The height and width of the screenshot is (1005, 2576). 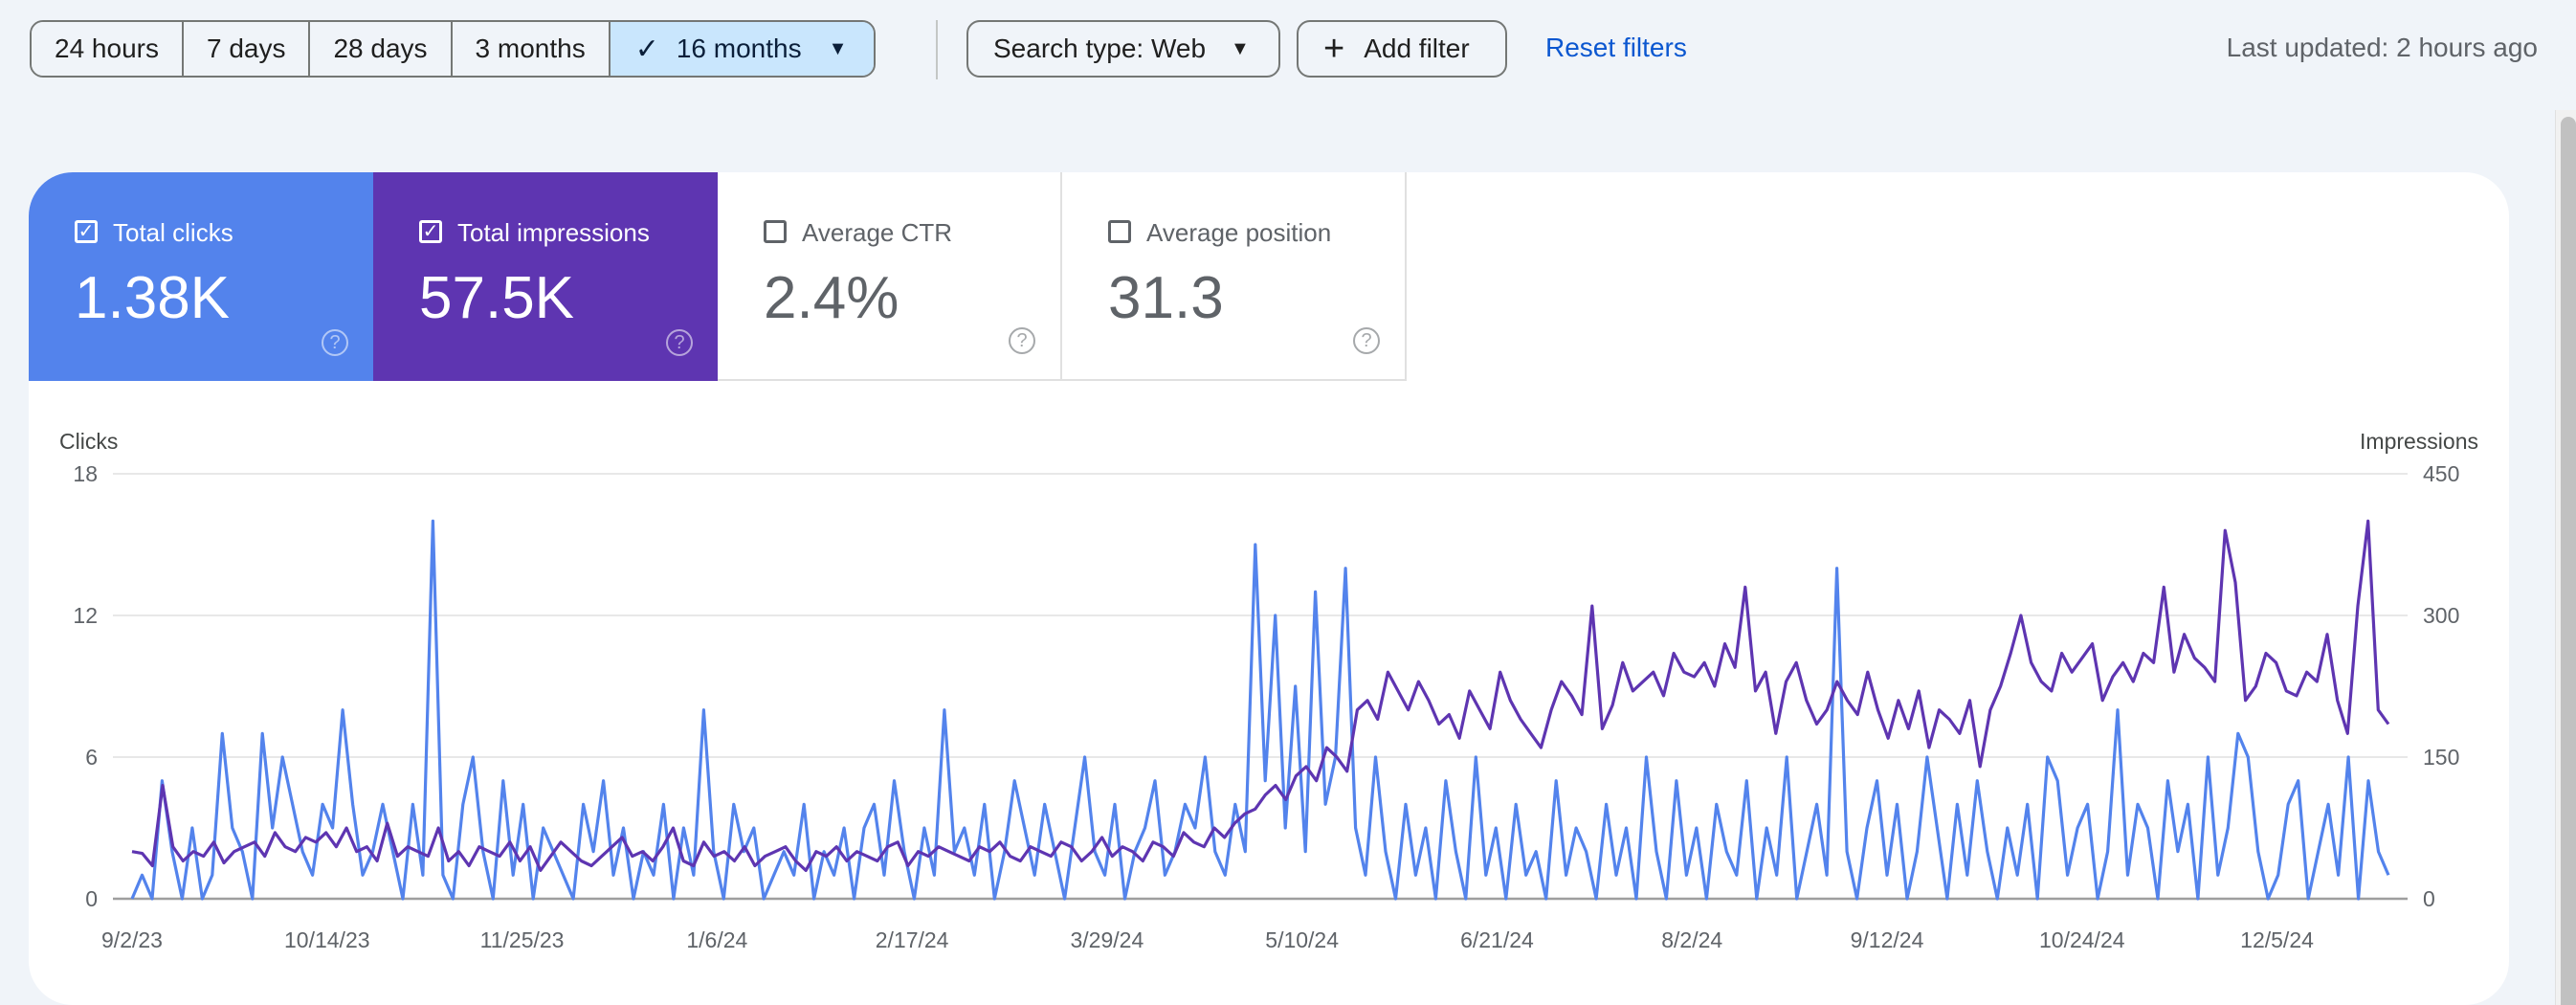 What do you see at coordinates (91, 898) in the screenshot?
I see `left-tick-label: 0` at bounding box center [91, 898].